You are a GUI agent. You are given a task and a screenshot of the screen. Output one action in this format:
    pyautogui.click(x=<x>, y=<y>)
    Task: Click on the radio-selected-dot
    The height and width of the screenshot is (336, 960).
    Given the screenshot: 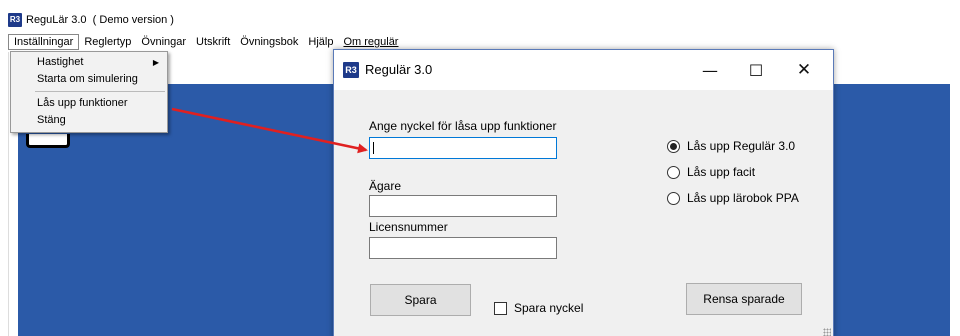 What is the action you would take?
    pyautogui.click(x=673, y=146)
    